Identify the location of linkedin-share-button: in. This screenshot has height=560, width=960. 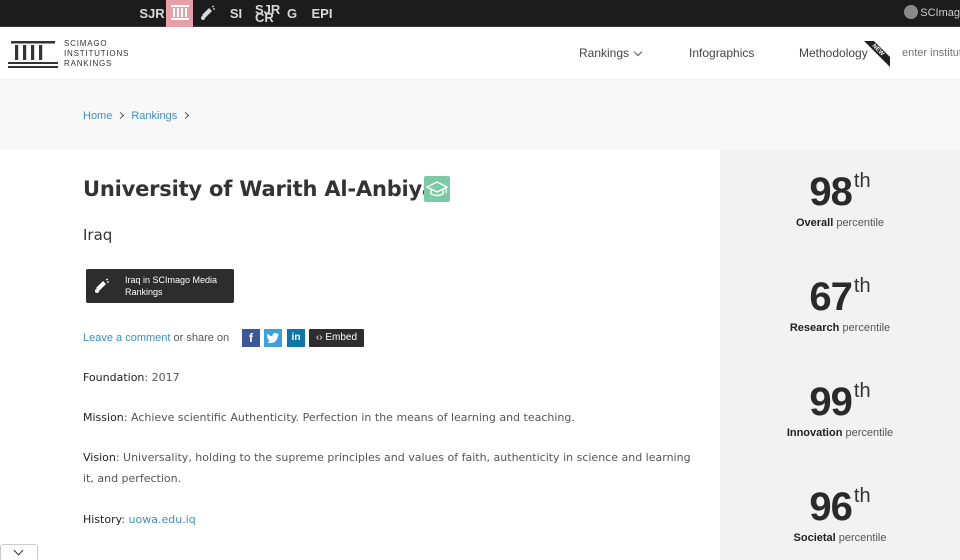
(296, 338).